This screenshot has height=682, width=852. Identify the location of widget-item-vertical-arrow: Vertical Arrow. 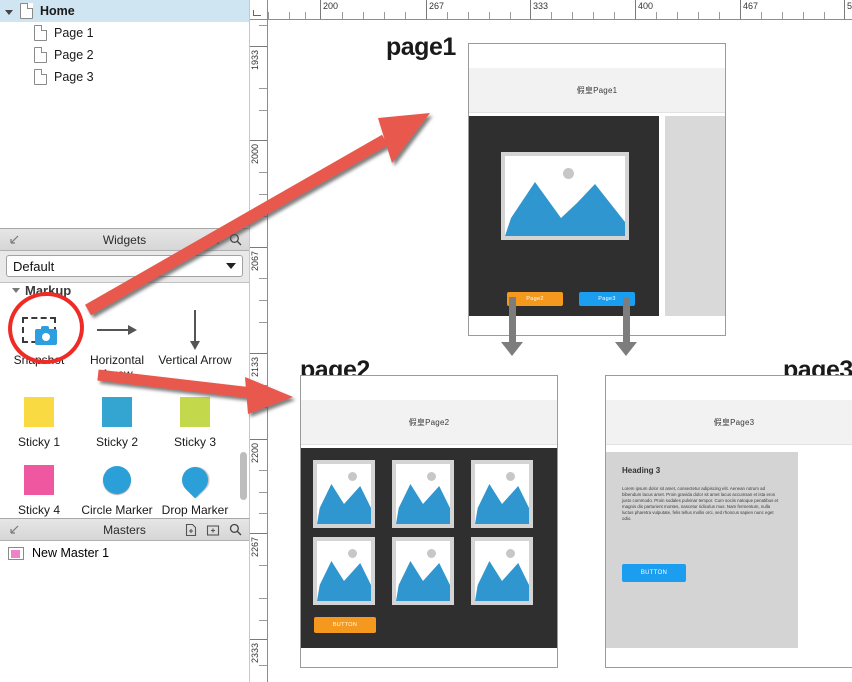
(195, 341).